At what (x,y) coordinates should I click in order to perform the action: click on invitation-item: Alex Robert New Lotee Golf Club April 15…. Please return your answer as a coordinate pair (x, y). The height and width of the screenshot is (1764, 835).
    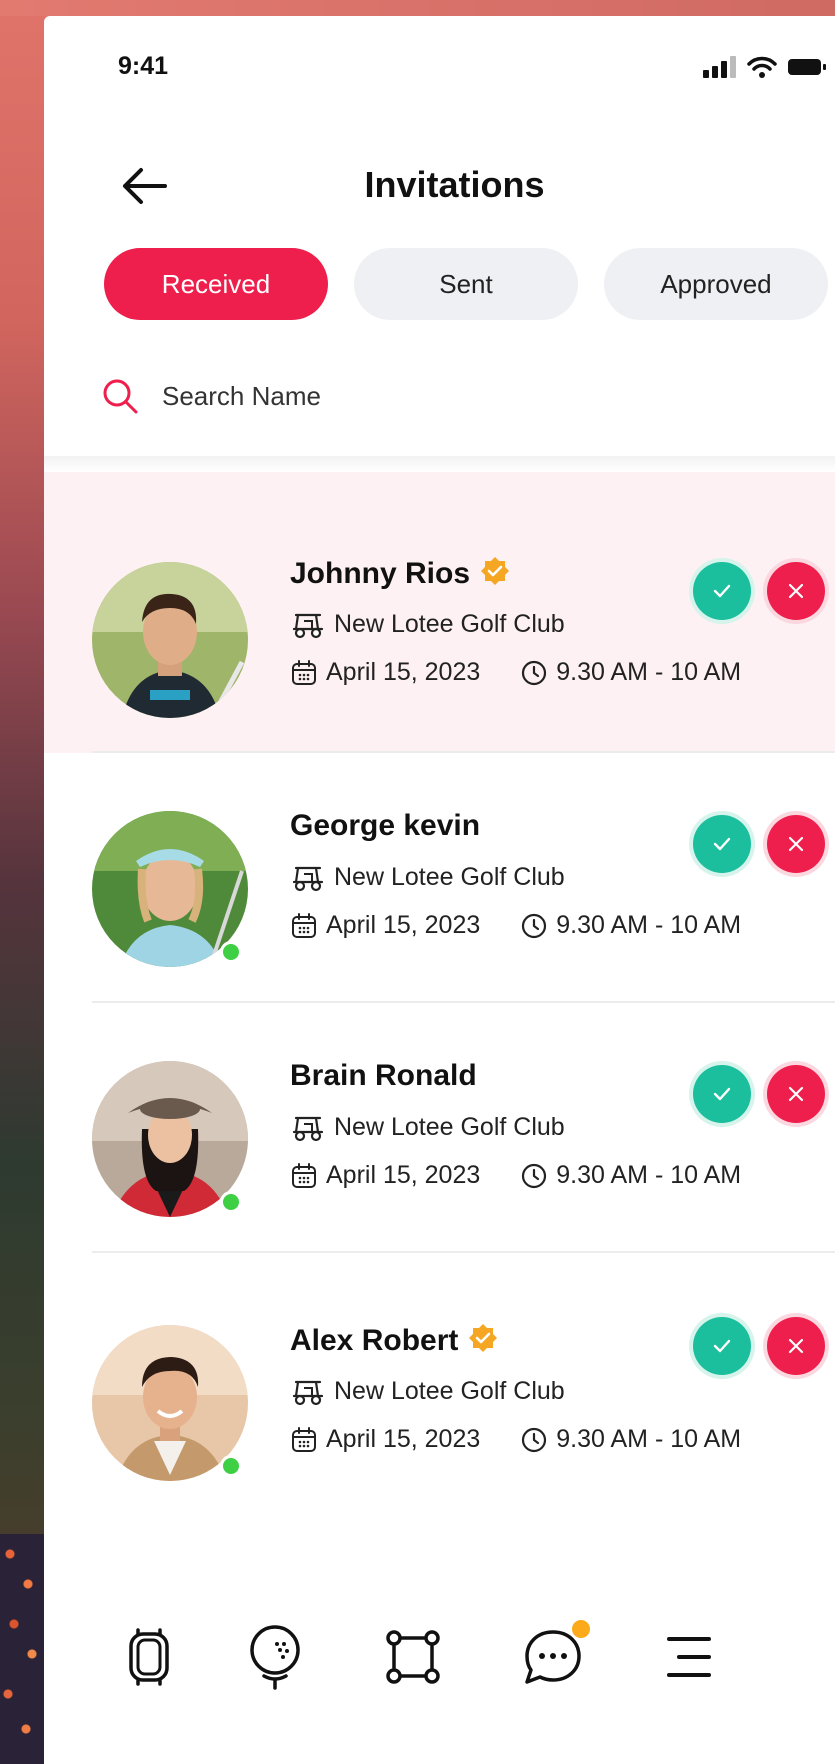
    Looking at the image, I should click on (439, 1378).